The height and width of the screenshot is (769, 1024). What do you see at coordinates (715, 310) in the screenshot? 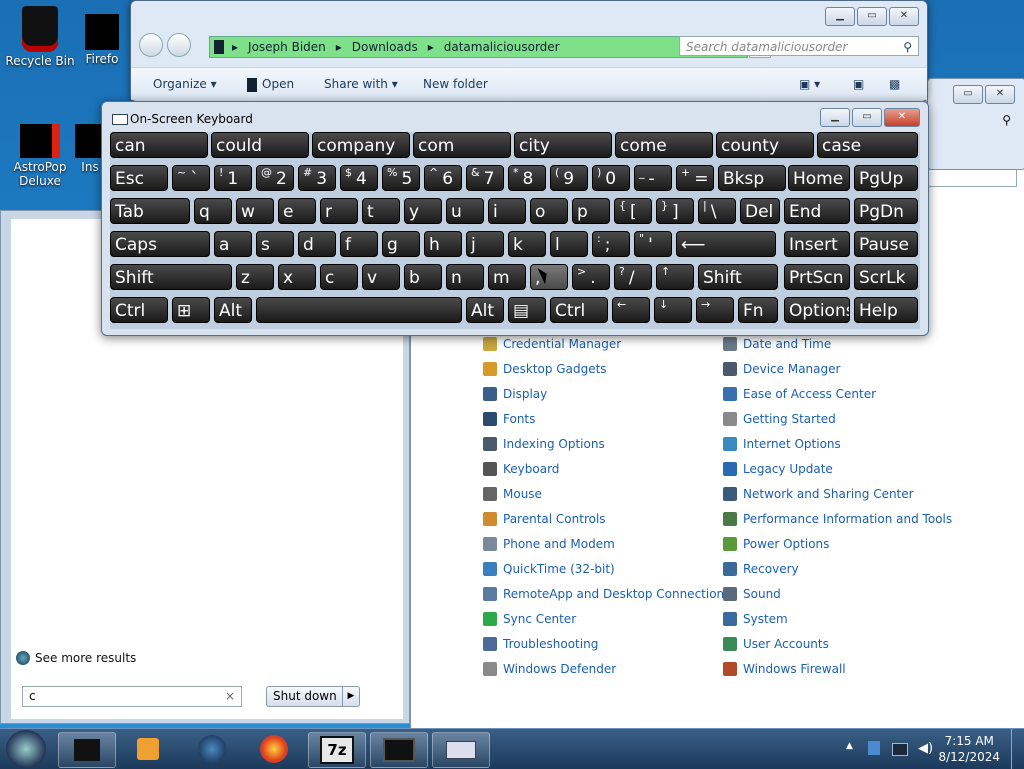
I see `osk-key-blank: →` at bounding box center [715, 310].